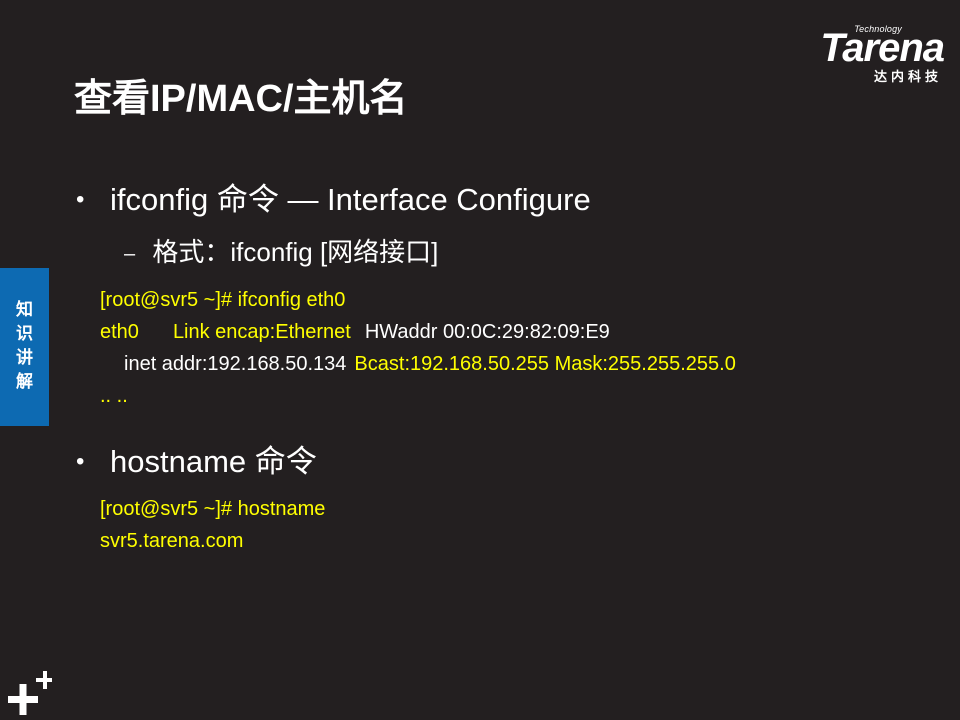 The image size is (960, 720). Describe the element at coordinates (213, 461) in the screenshot. I see `bullet-hostname: hostname 命令` at that location.